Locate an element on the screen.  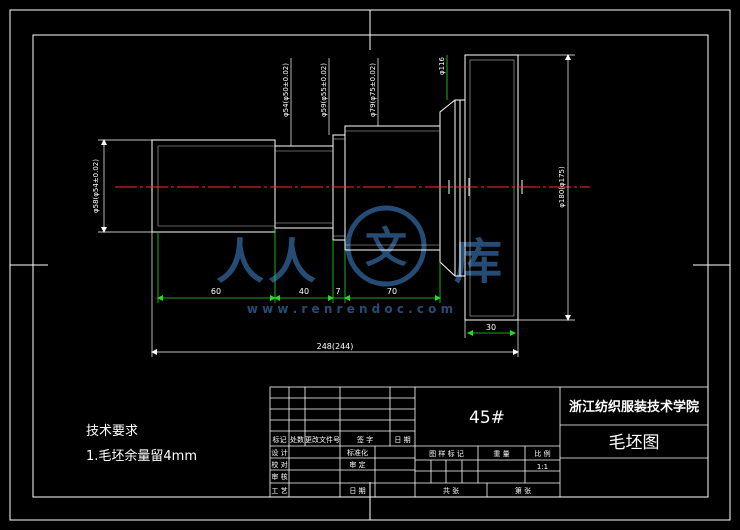
dim-label-hub-dia: φ116 is located at coordinates (442, 65).